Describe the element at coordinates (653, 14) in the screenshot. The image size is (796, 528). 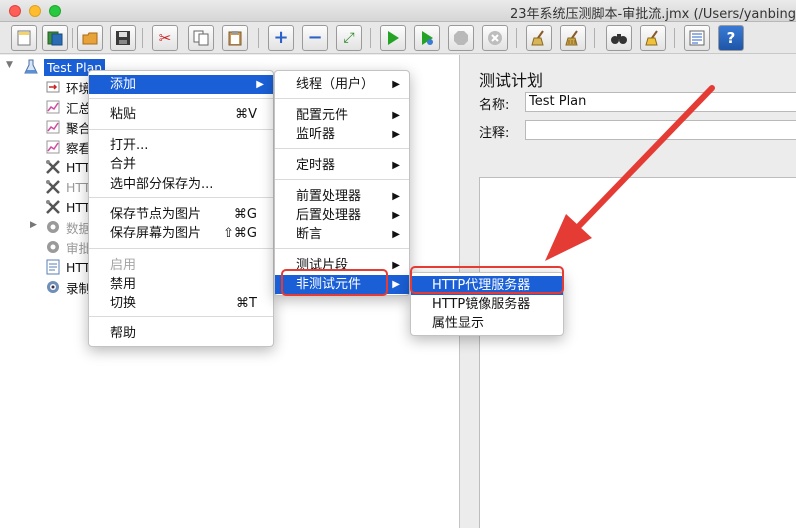
I see `window-title: 23年系统压测脚本-审批流.jmx (/Users/yanbing` at that location.